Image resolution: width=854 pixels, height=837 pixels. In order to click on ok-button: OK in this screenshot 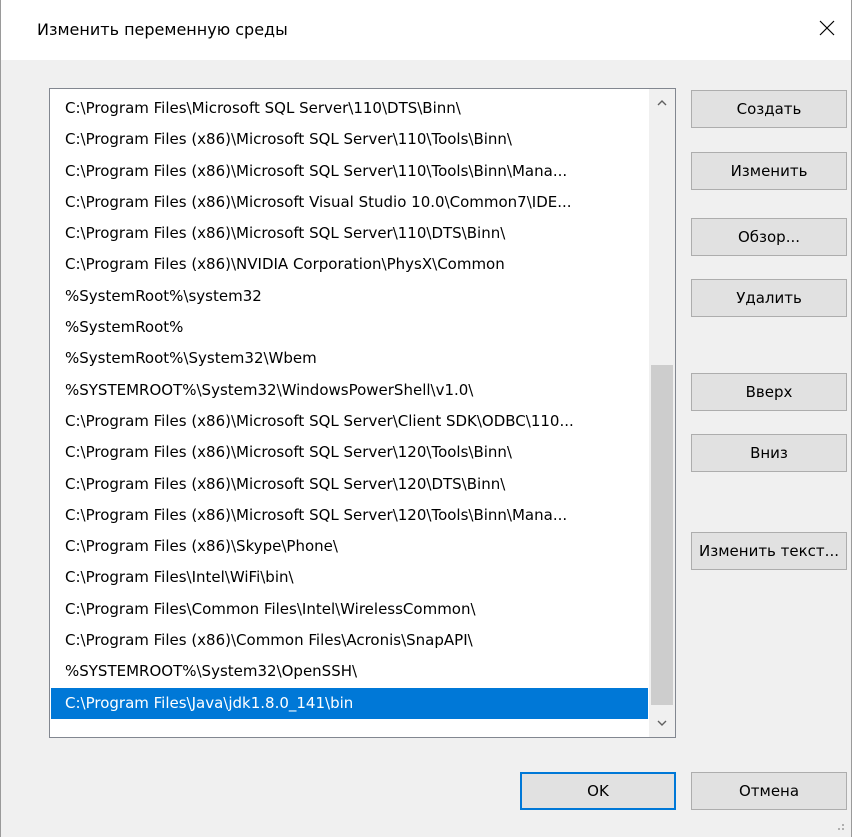, I will do `click(598, 791)`.